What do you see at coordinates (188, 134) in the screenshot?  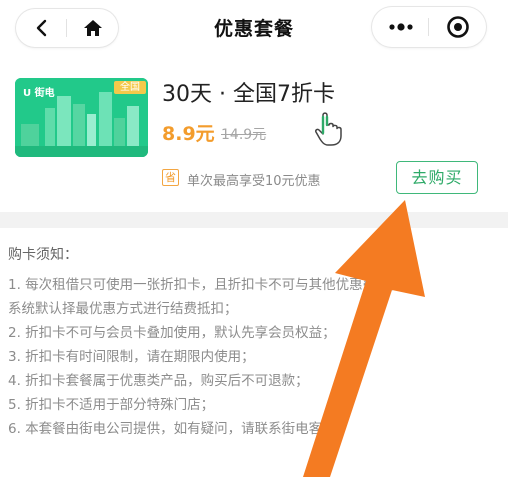 I see `current-price: 8.9元` at bounding box center [188, 134].